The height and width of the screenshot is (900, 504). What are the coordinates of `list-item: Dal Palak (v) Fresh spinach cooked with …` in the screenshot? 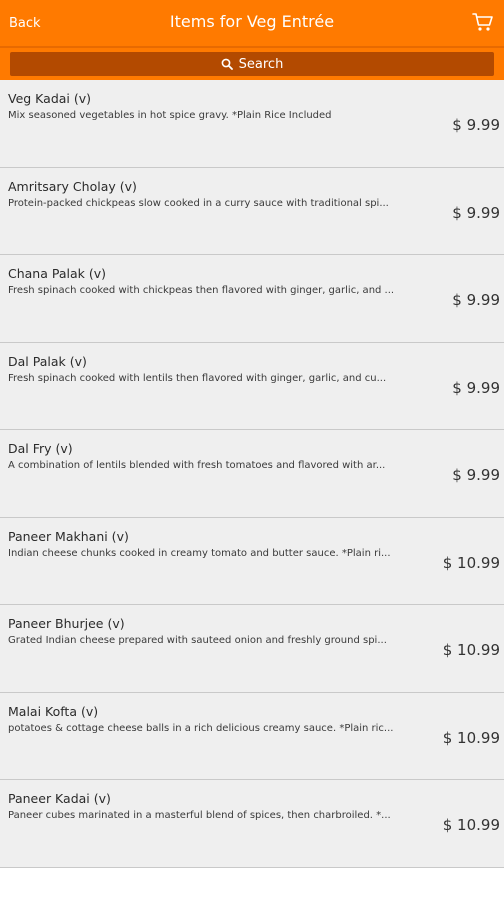 It's located at (252, 386).